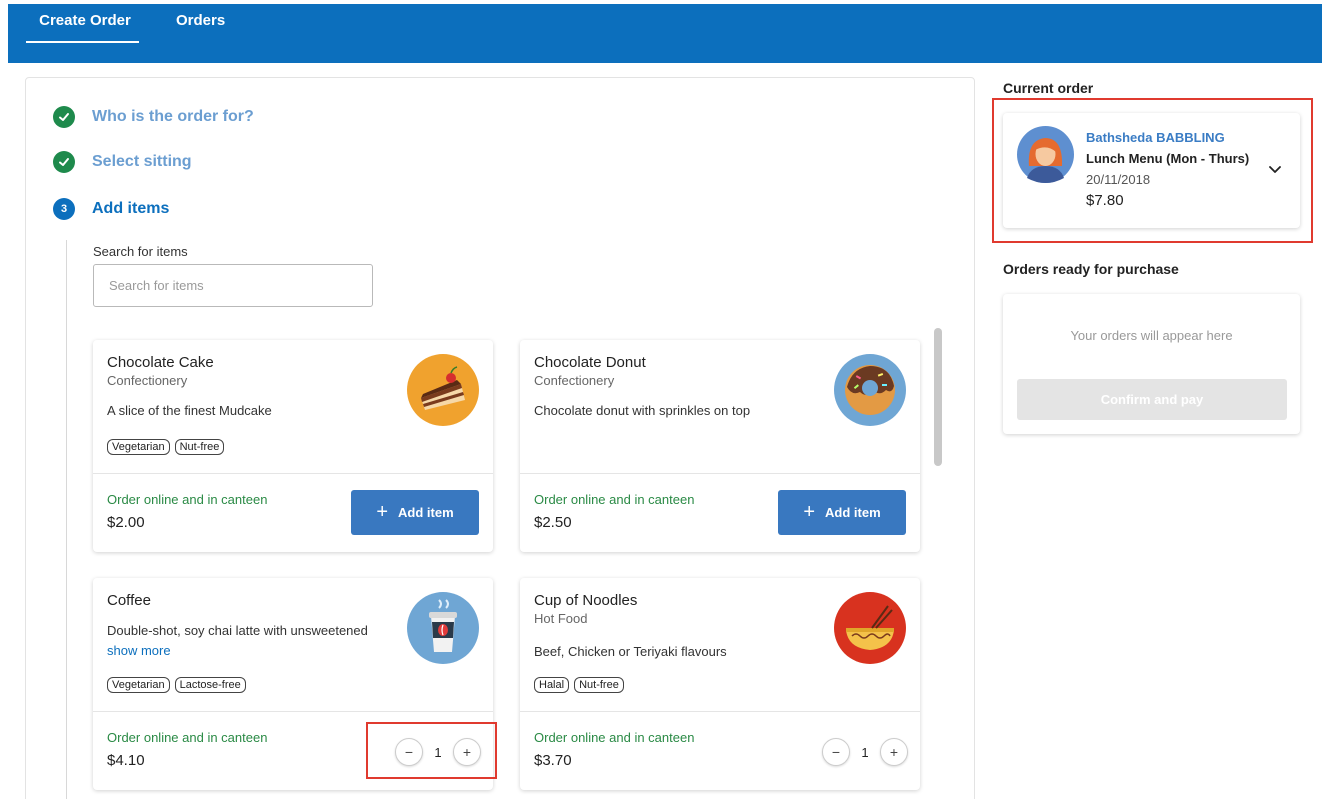  What do you see at coordinates (938, 397) in the screenshot?
I see `scrollbar-thumb` at bounding box center [938, 397].